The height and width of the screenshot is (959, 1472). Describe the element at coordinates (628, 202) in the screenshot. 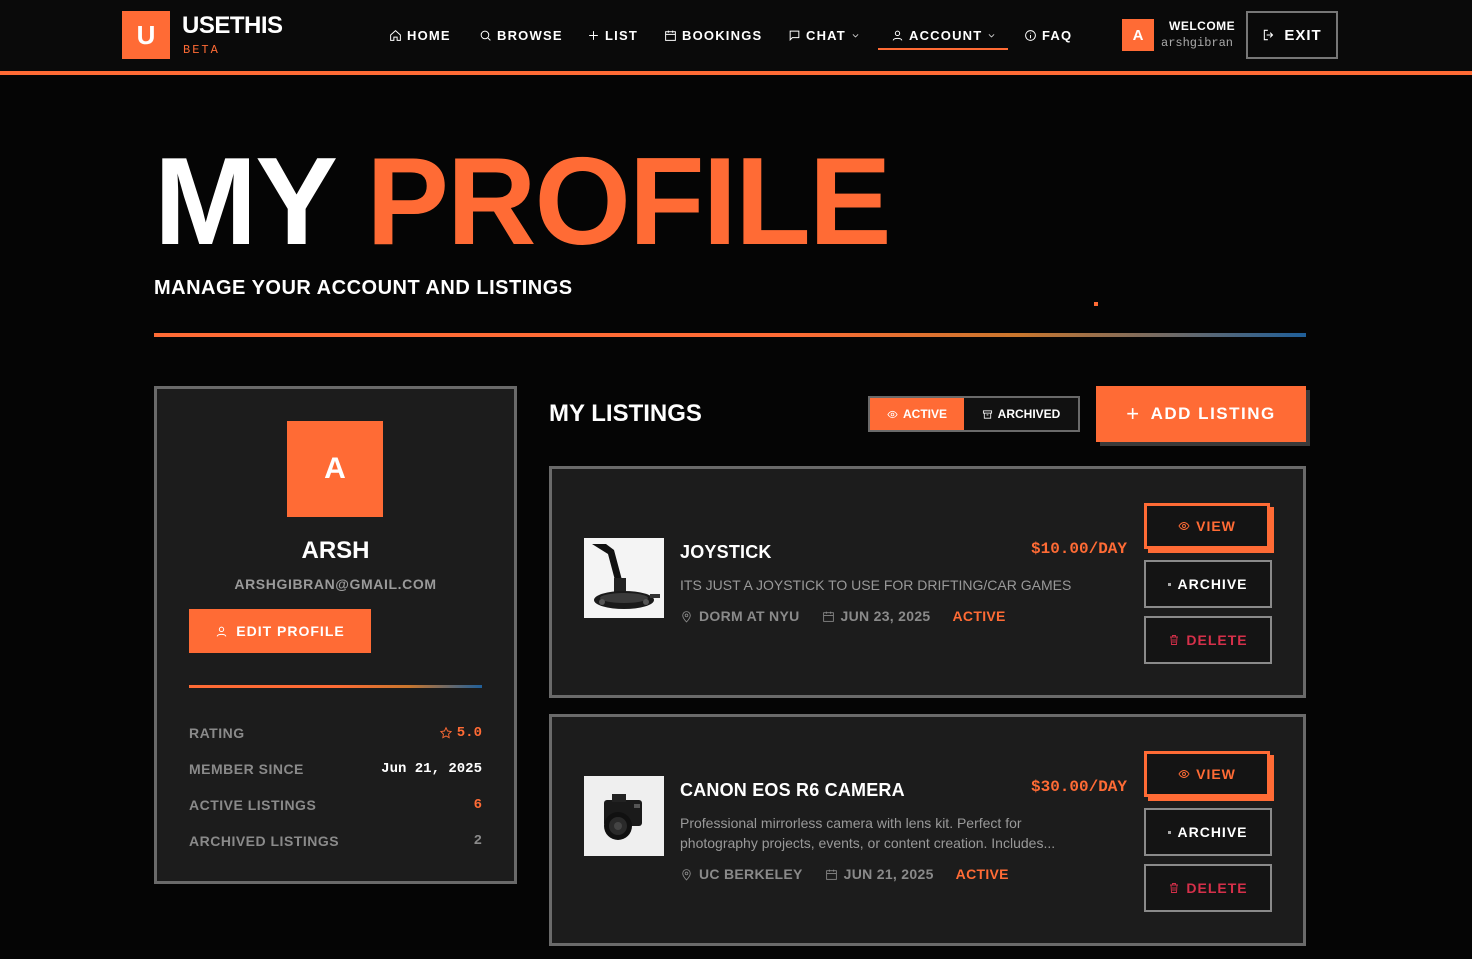

I see `page-title-part2: PROFILE` at that location.